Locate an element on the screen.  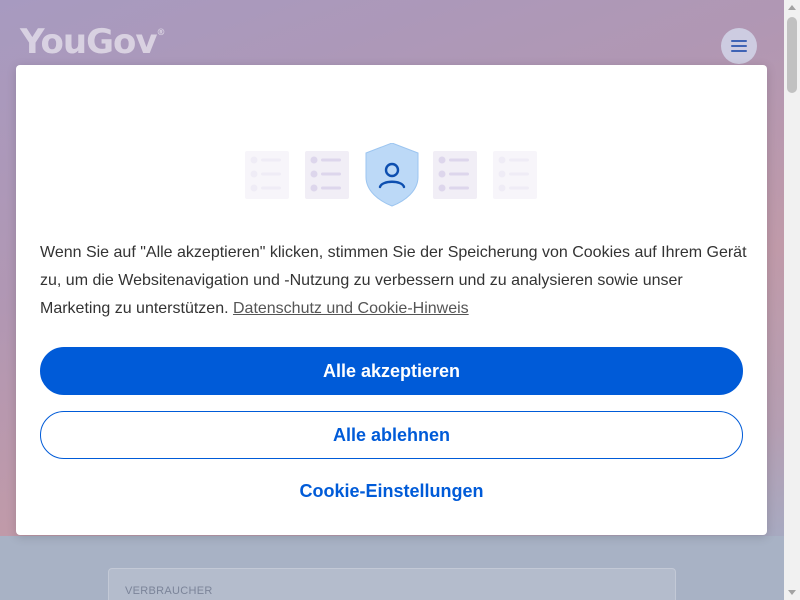
cookie-illustration is located at coordinates (391, 175).